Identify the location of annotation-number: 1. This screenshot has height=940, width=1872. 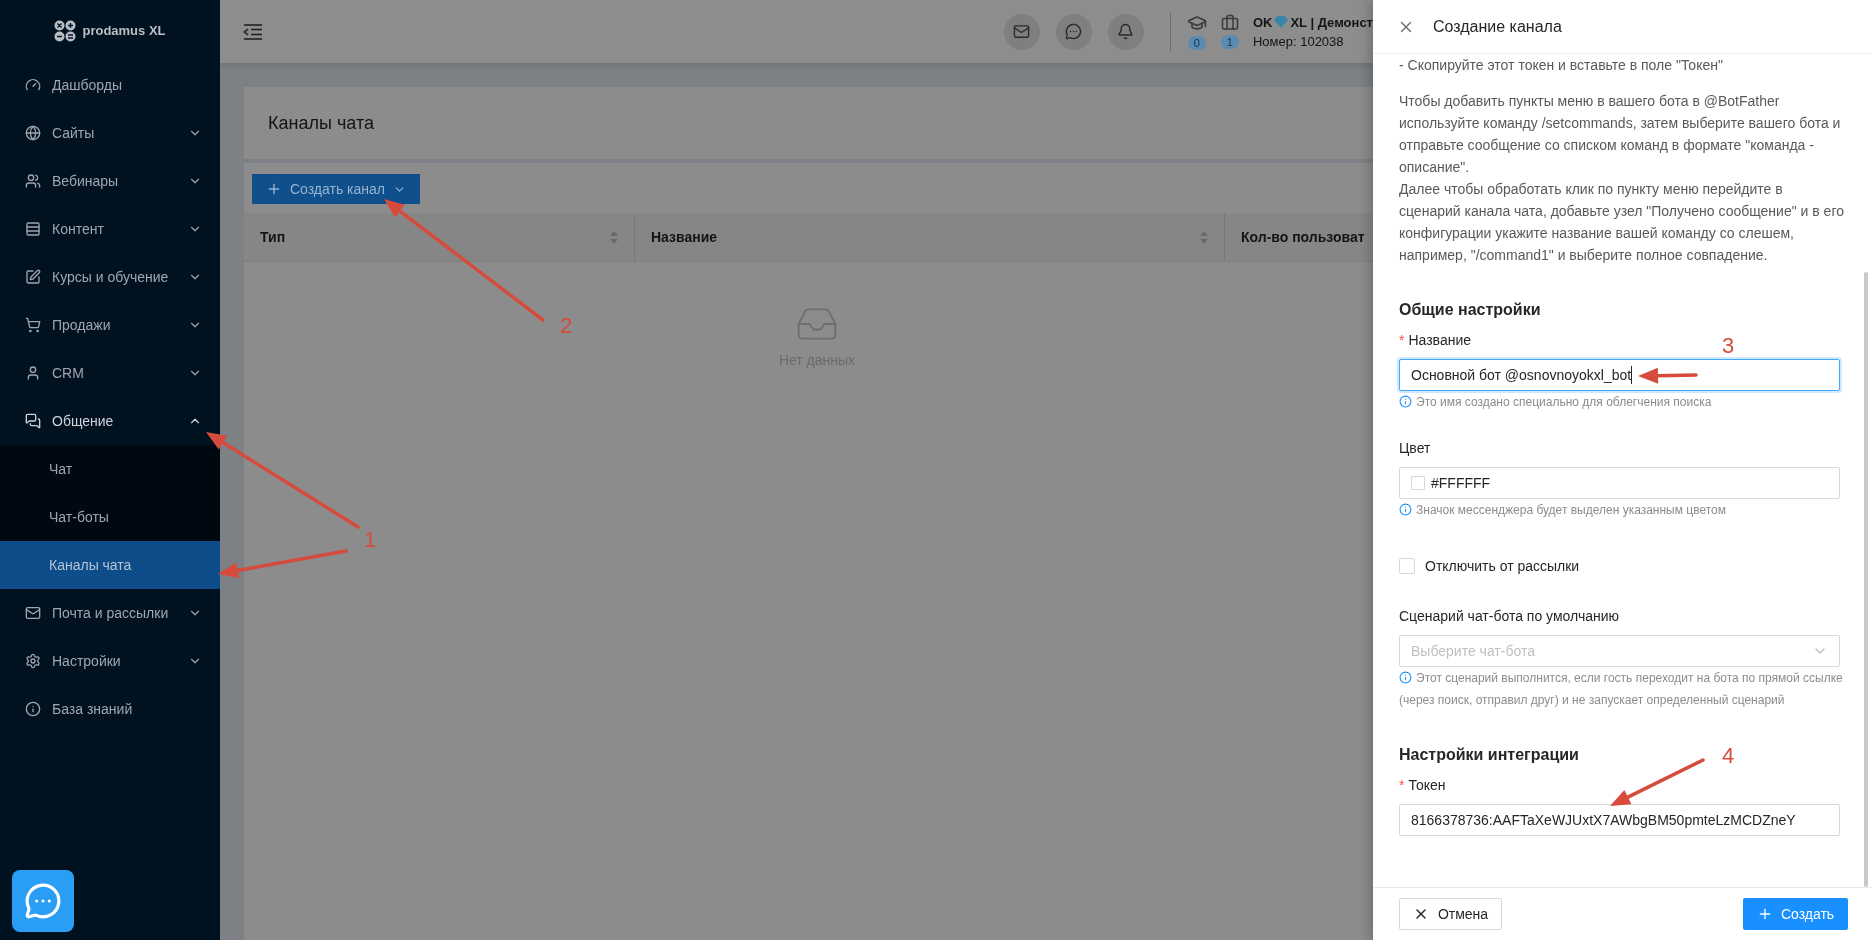
(370, 540).